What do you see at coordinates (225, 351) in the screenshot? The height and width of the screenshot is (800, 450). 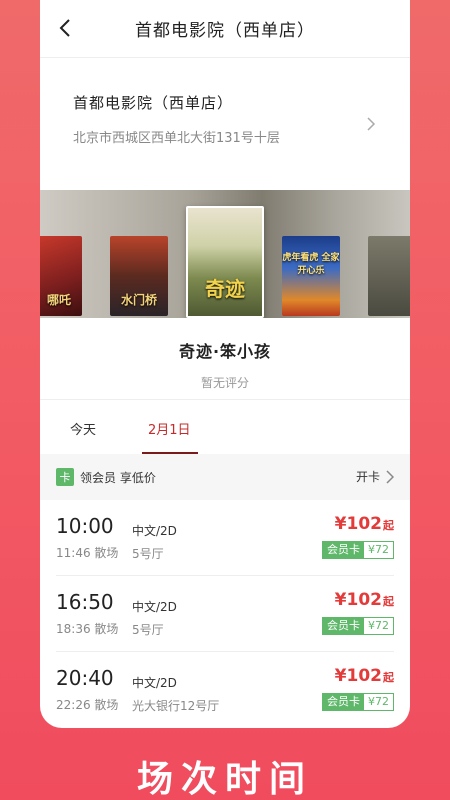 I see `movie-title: 奇迹·笨小孩` at bounding box center [225, 351].